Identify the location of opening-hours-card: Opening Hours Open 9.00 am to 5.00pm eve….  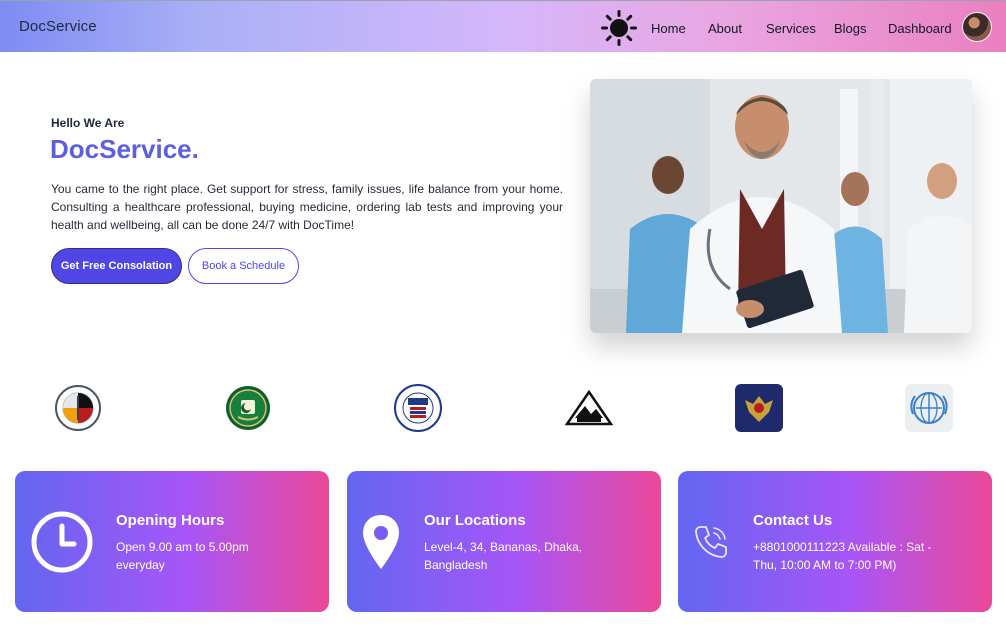
(172, 541).